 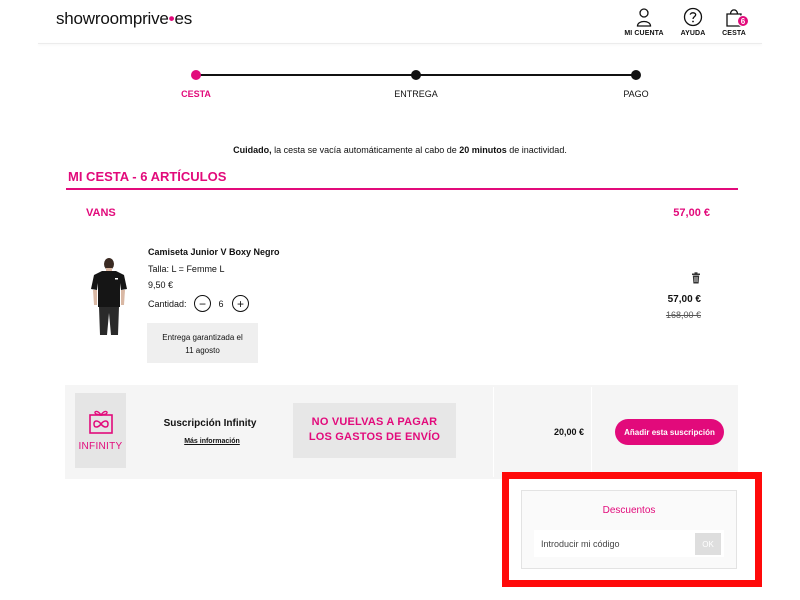 I want to click on discount-ok-button: OK, so click(x=708, y=544).